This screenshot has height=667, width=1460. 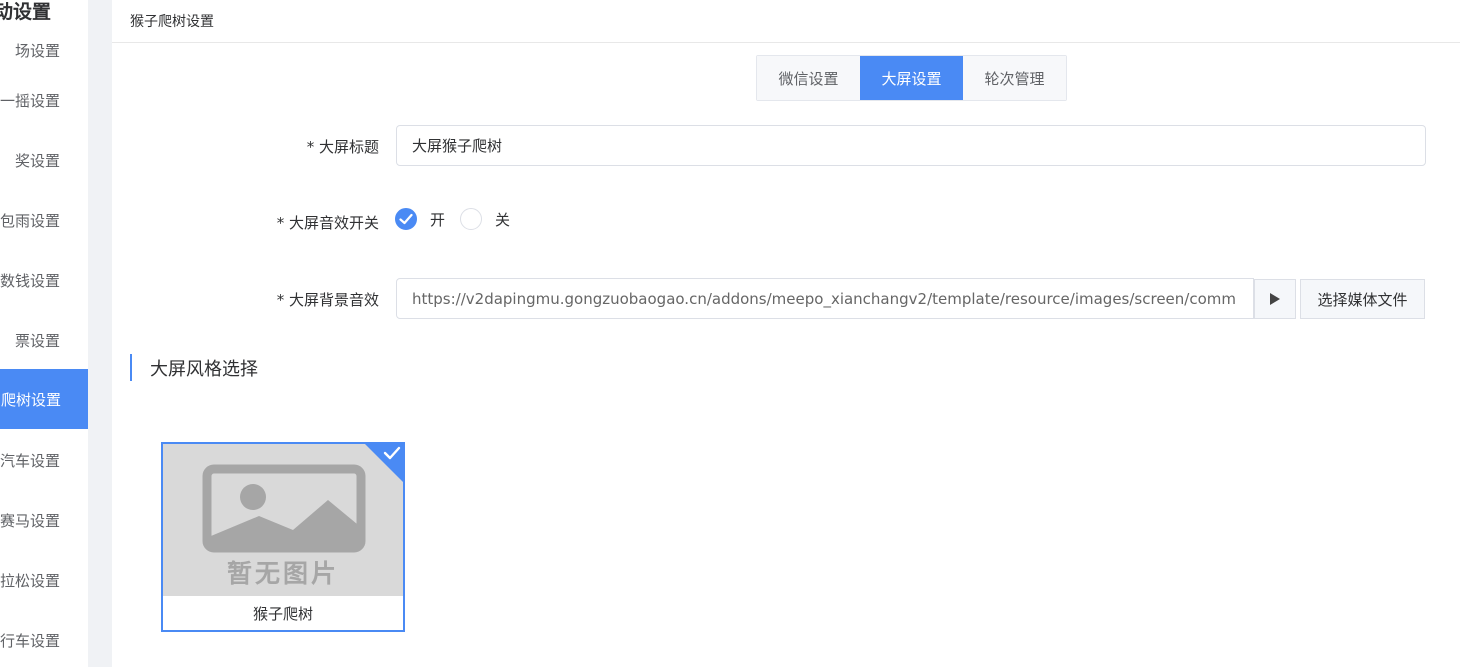 I want to click on no-image-text: 暂无图片, so click(x=282, y=573).